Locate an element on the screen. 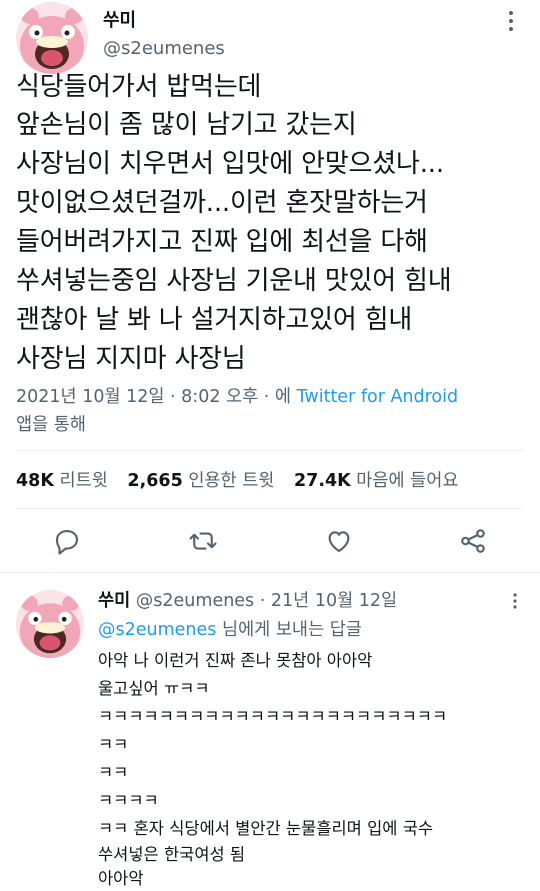 The height and width of the screenshot is (891, 540). timestamp-text: 2021년 10월 12일 · 8:02 오후 · 에 is located at coordinates (156, 397).